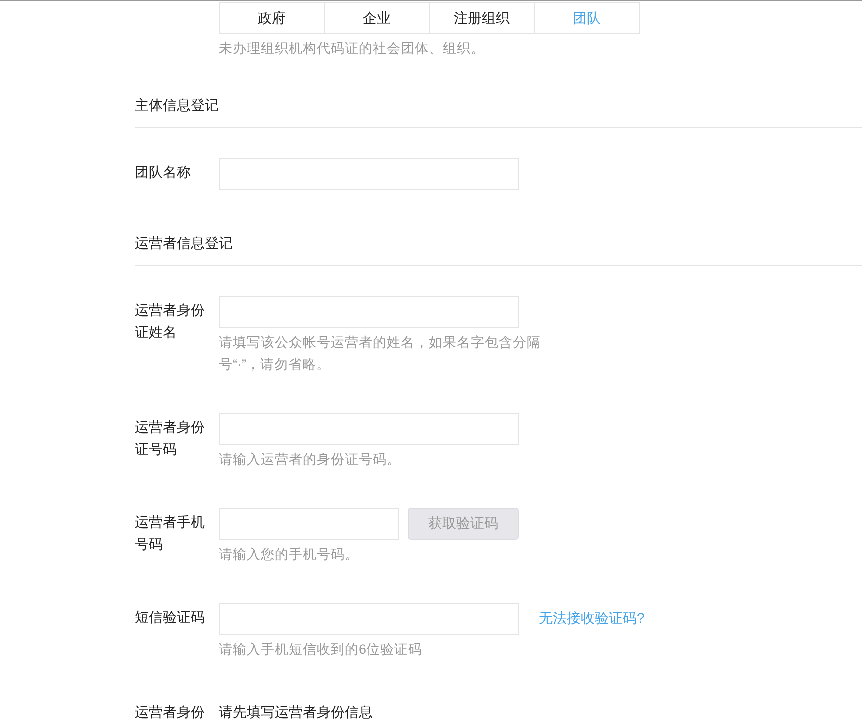  I want to click on field-hint: 请输入您的手机号码。, so click(289, 555).